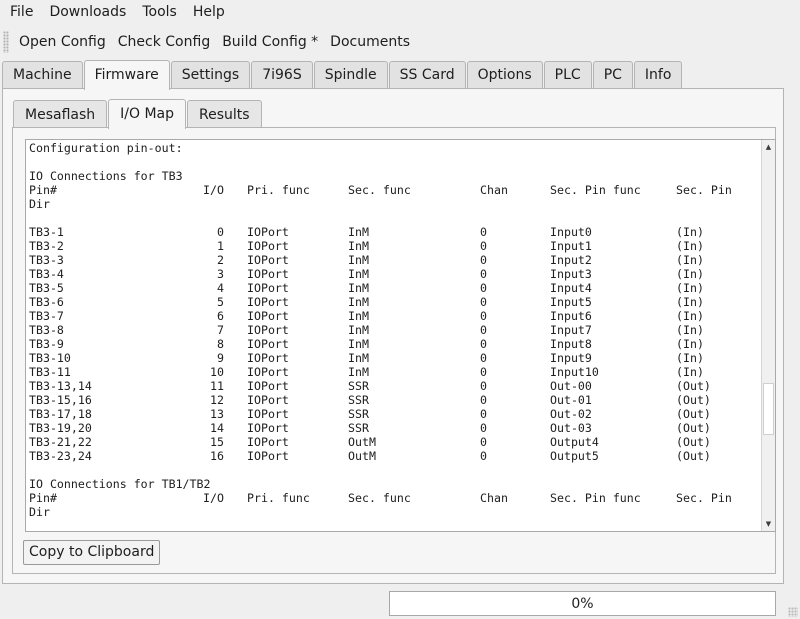 This screenshot has height=619, width=800. What do you see at coordinates (395, 288) in the screenshot?
I see `table-row: TB3-5 4 IOPort InM 0 Input4 (In)` at bounding box center [395, 288].